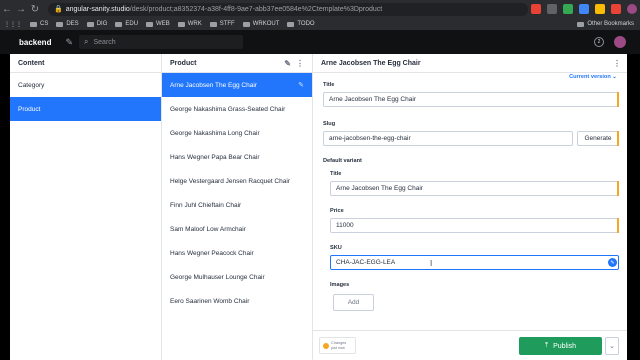 Image resolution: width=640 pixels, height=360 pixels. What do you see at coordinates (560, 346) in the screenshot?
I see `publish-button: ⤒ Publish` at bounding box center [560, 346].